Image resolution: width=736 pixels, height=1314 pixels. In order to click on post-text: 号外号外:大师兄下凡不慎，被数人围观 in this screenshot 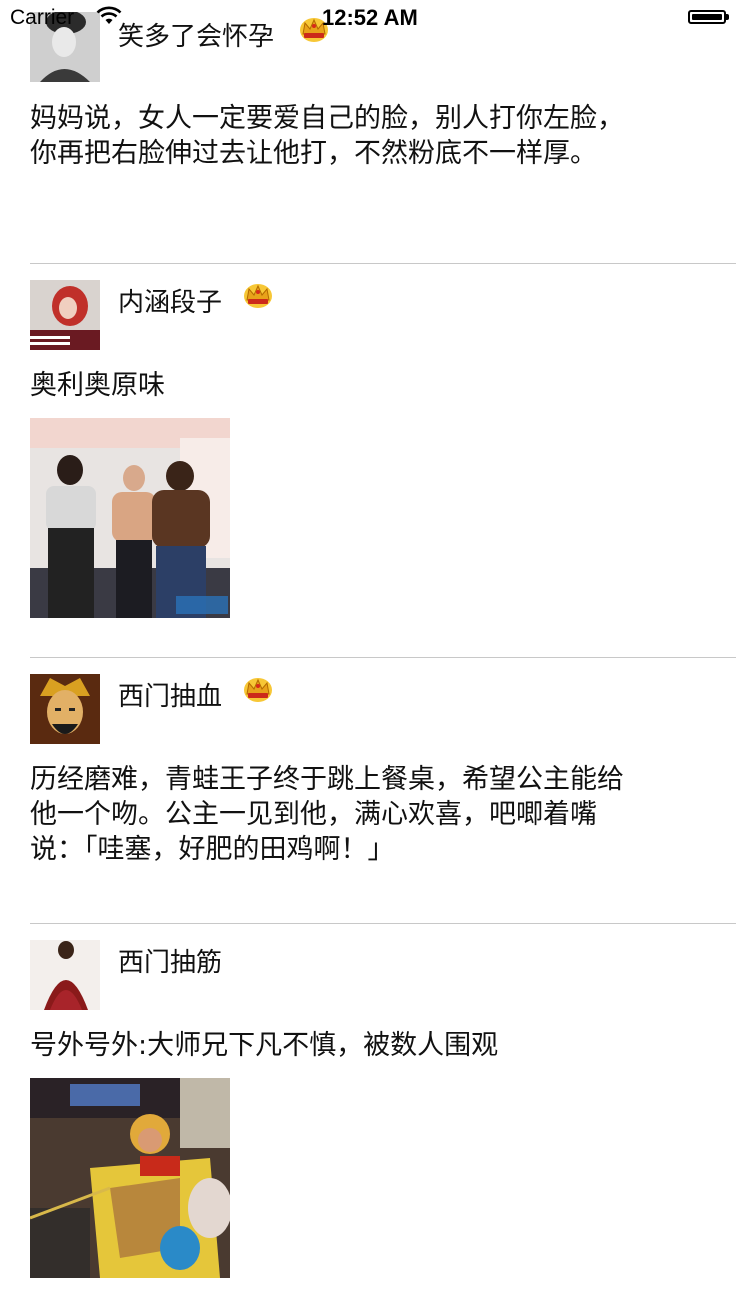, I will do `click(264, 1045)`.